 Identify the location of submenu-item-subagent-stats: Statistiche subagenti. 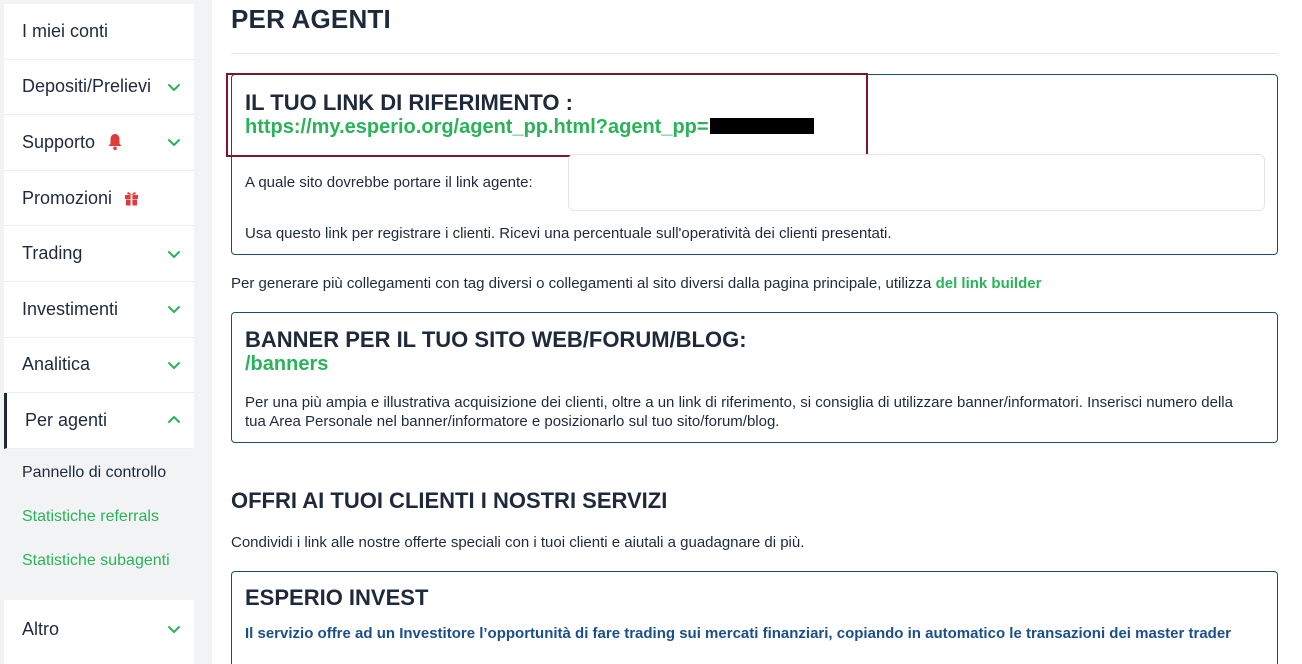
(99, 561).